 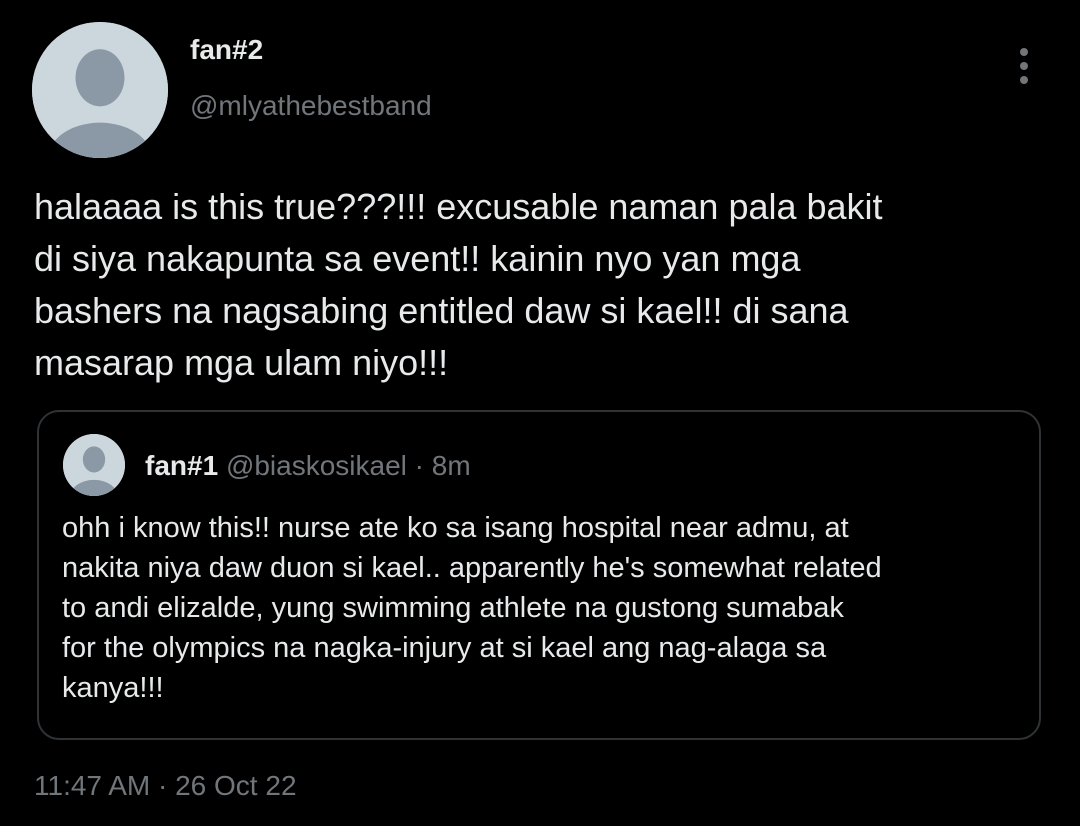 I want to click on more-options-icon, so click(x=1024, y=66).